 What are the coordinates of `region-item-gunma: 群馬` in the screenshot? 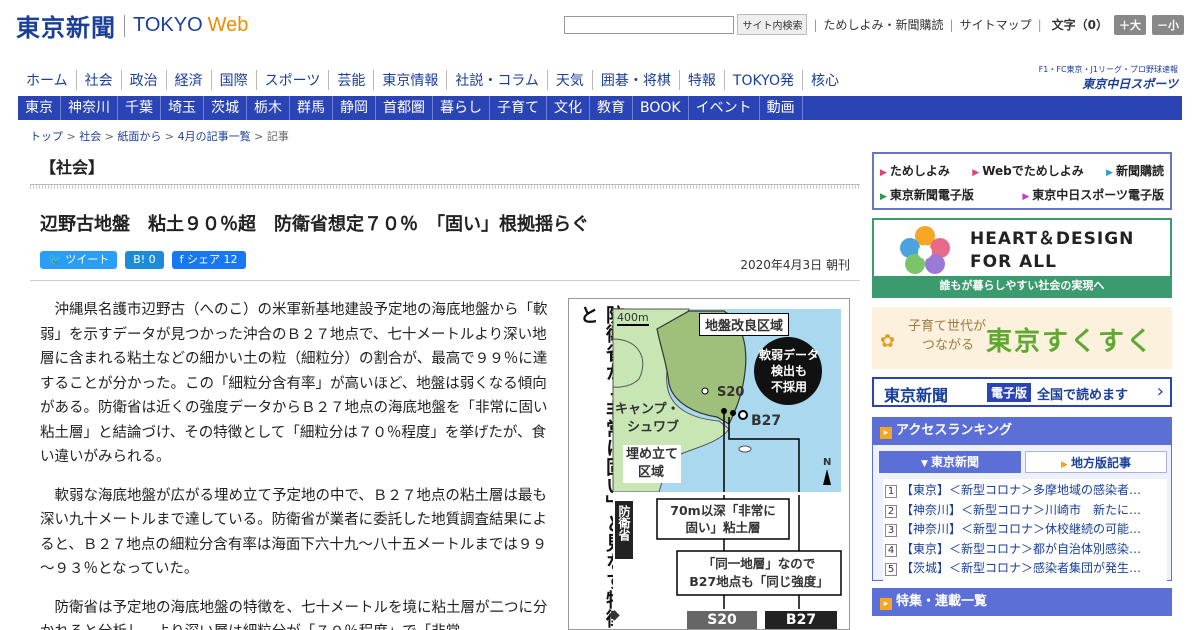 It's located at (311, 108).